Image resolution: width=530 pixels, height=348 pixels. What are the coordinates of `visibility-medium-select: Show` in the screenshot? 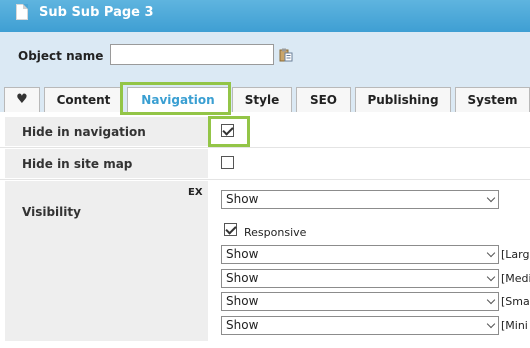 It's located at (360, 278).